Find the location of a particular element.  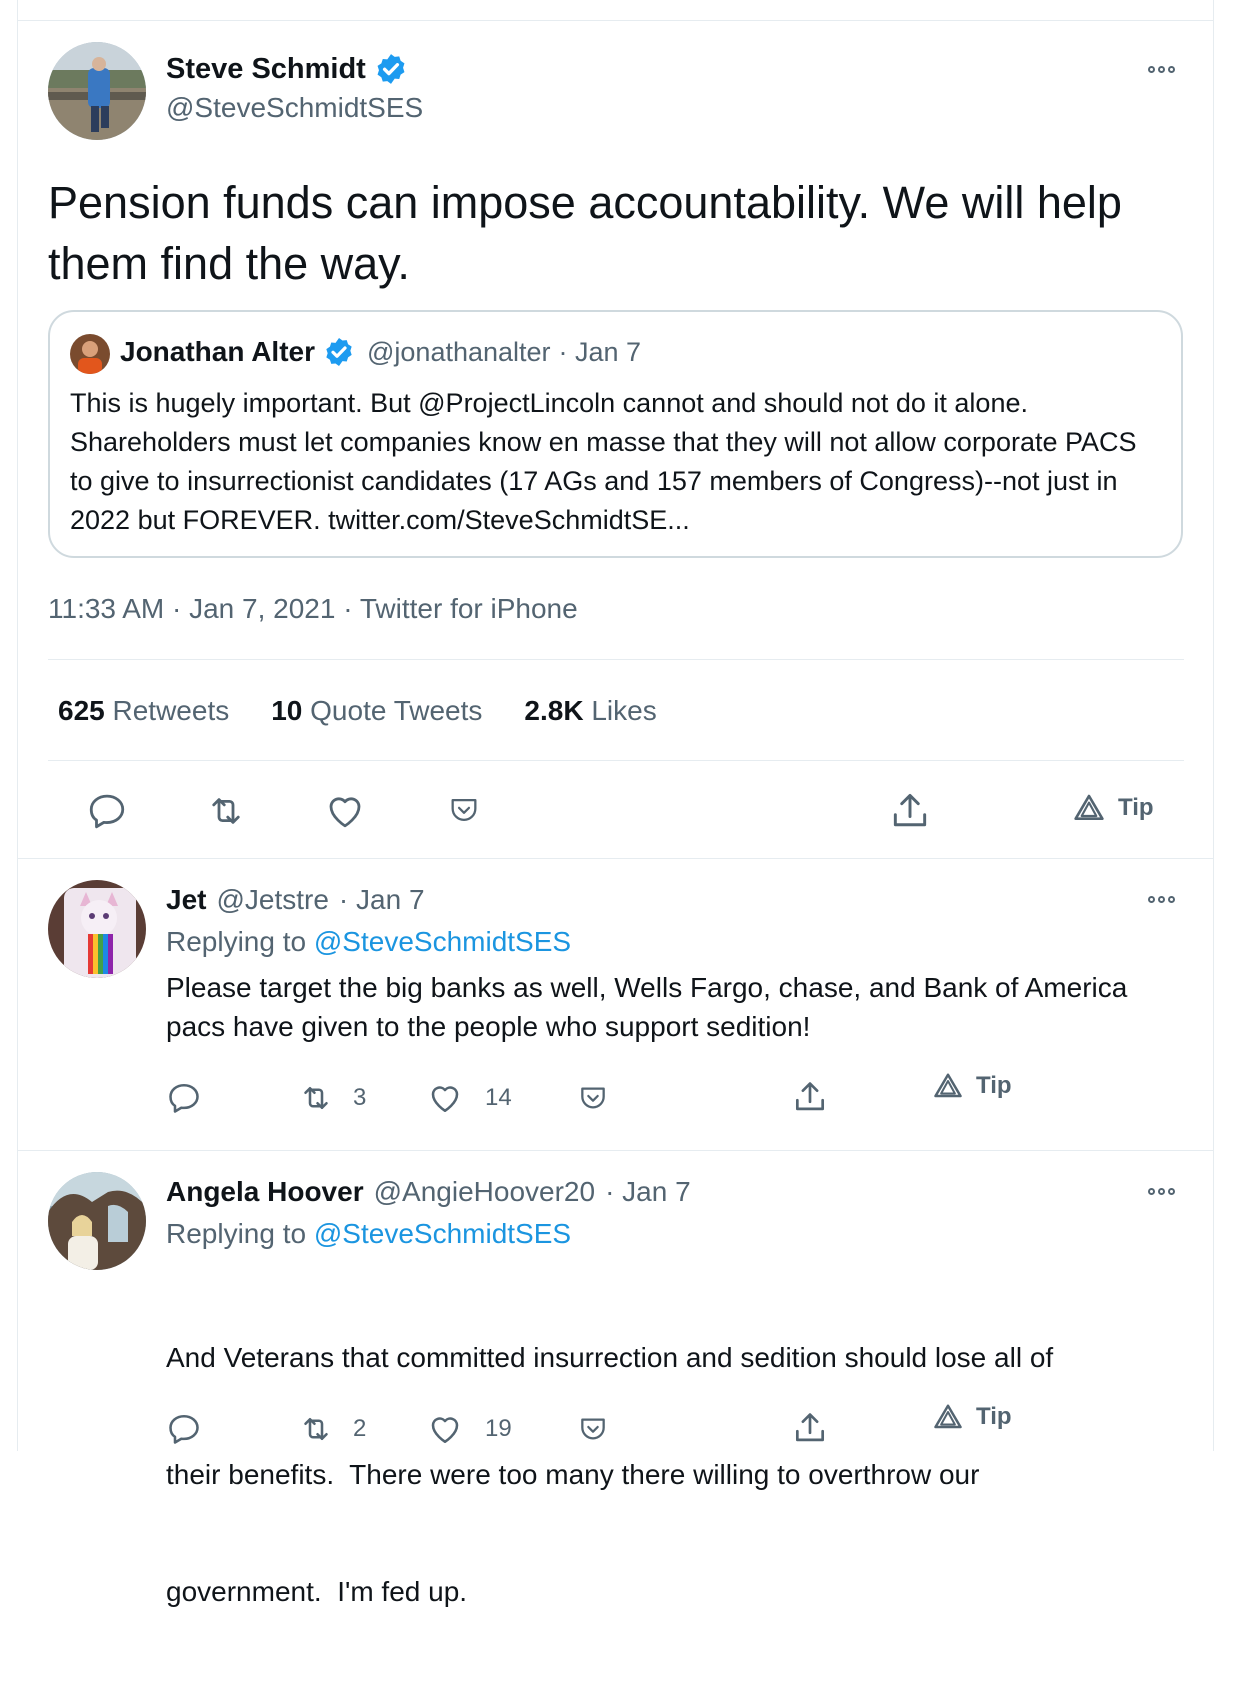

retweet-count: 2 is located at coordinates (360, 1428).